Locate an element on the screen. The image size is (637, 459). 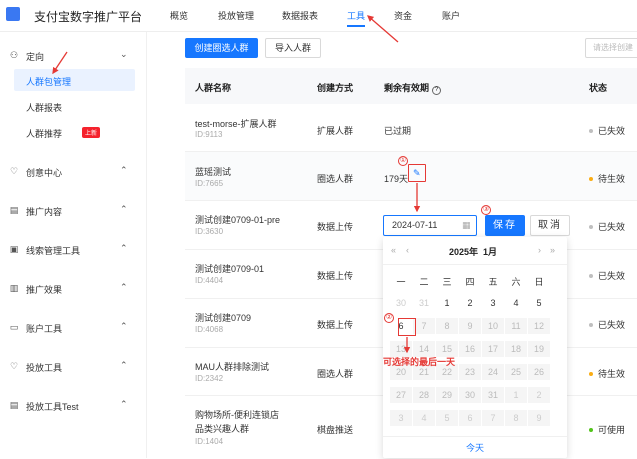
audience-name: 测试创建0709 is located at coordinates (223, 317).